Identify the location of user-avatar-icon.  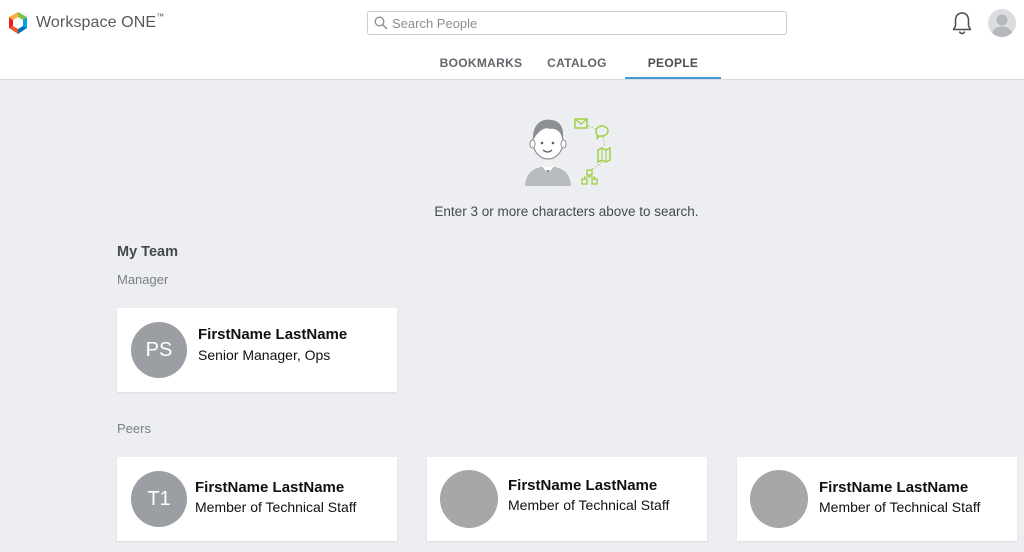
(1002, 25).